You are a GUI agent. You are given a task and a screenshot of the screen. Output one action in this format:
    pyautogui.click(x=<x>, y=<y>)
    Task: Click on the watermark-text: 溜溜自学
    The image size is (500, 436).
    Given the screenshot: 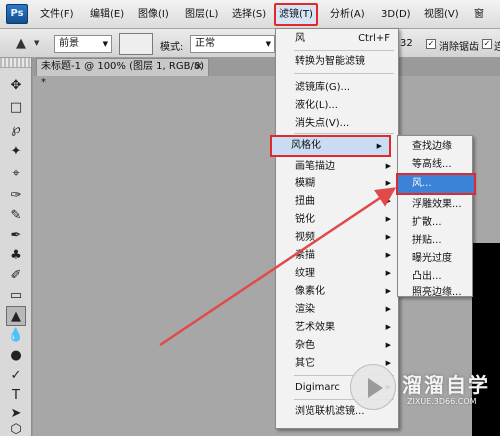 What is the action you would take?
    pyautogui.click(x=446, y=385)
    